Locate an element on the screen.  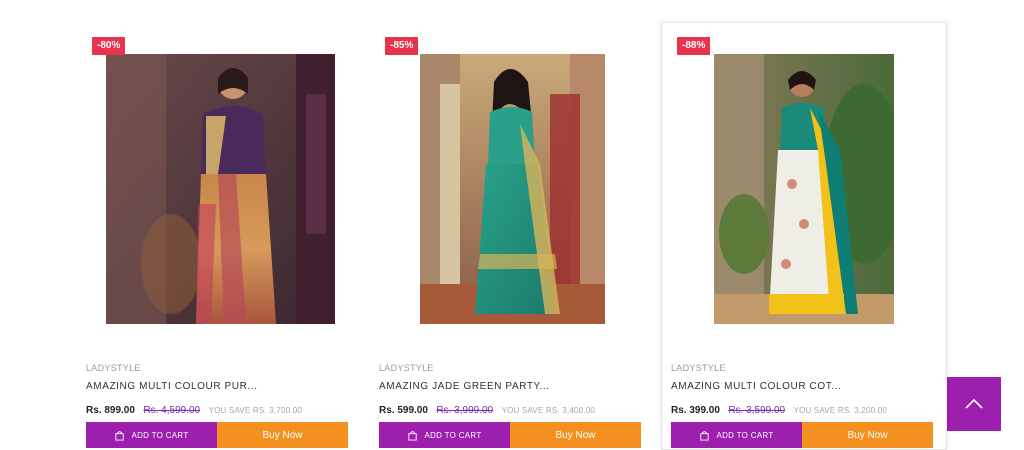
sale-price: Rs. 599.00 is located at coordinates (403, 410).